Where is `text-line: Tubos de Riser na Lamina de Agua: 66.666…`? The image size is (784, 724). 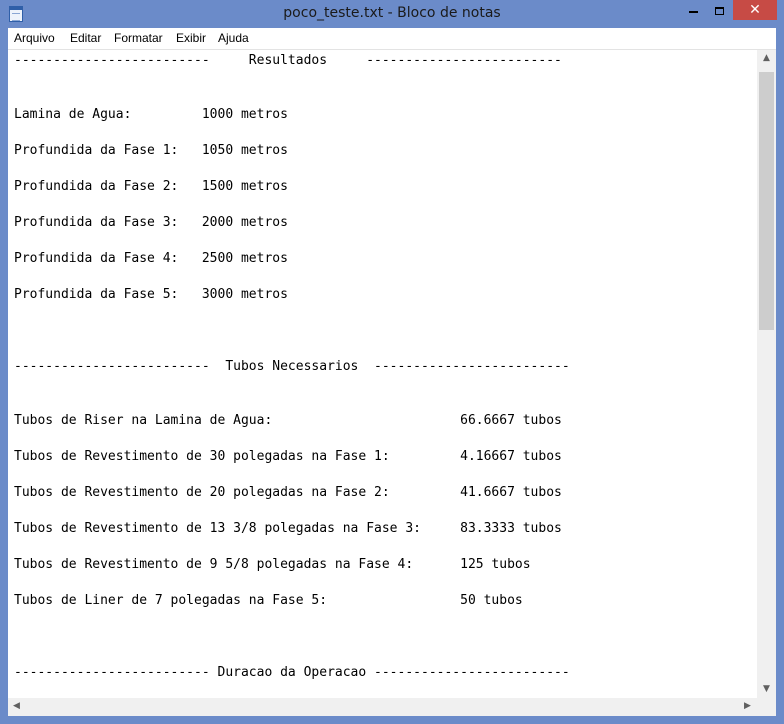 text-line: Tubos de Riser na Lamina de Agua: 66.666… is located at coordinates (288, 420).